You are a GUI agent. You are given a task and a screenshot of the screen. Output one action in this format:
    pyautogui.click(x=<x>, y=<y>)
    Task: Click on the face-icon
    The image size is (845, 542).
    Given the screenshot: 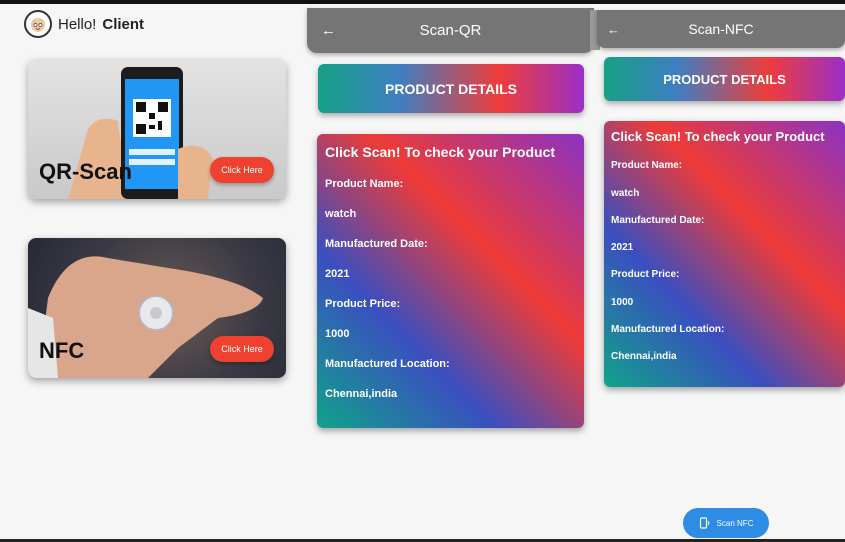 What is the action you would take?
    pyautogui.click(x=38, y=25)
    